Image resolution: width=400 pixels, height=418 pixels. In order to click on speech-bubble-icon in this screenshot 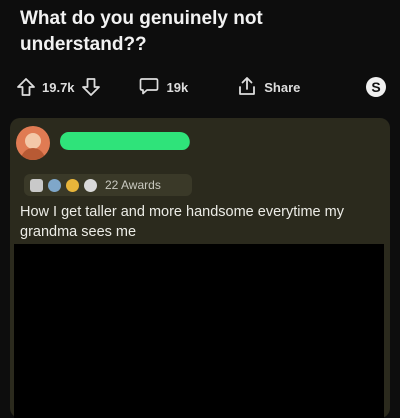, I will do `click(149, 87)`.